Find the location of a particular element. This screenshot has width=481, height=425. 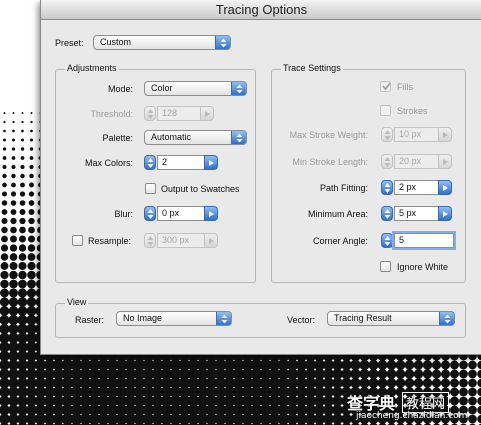

blur-stepper is located at coordinates (150, 213).